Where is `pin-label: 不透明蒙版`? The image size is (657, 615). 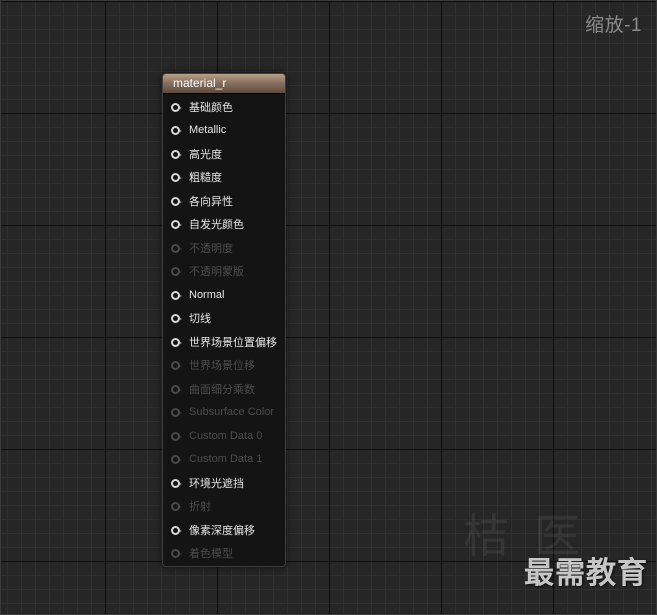
pin-label: 不透明蒙版 is located at coordinates (216, 272).